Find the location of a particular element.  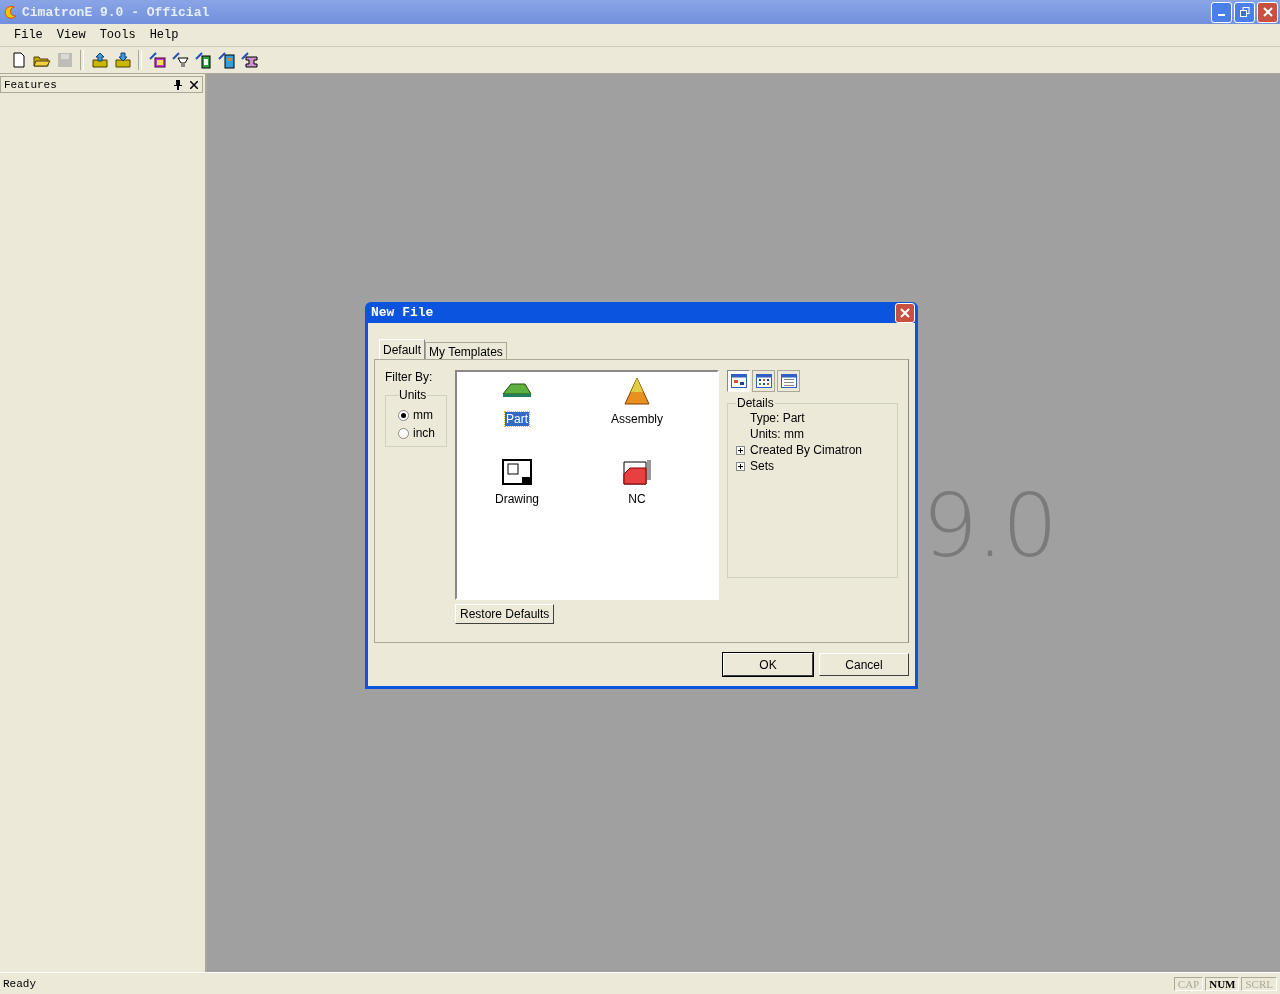

template-label: Part is located at coordinates (517, 419).